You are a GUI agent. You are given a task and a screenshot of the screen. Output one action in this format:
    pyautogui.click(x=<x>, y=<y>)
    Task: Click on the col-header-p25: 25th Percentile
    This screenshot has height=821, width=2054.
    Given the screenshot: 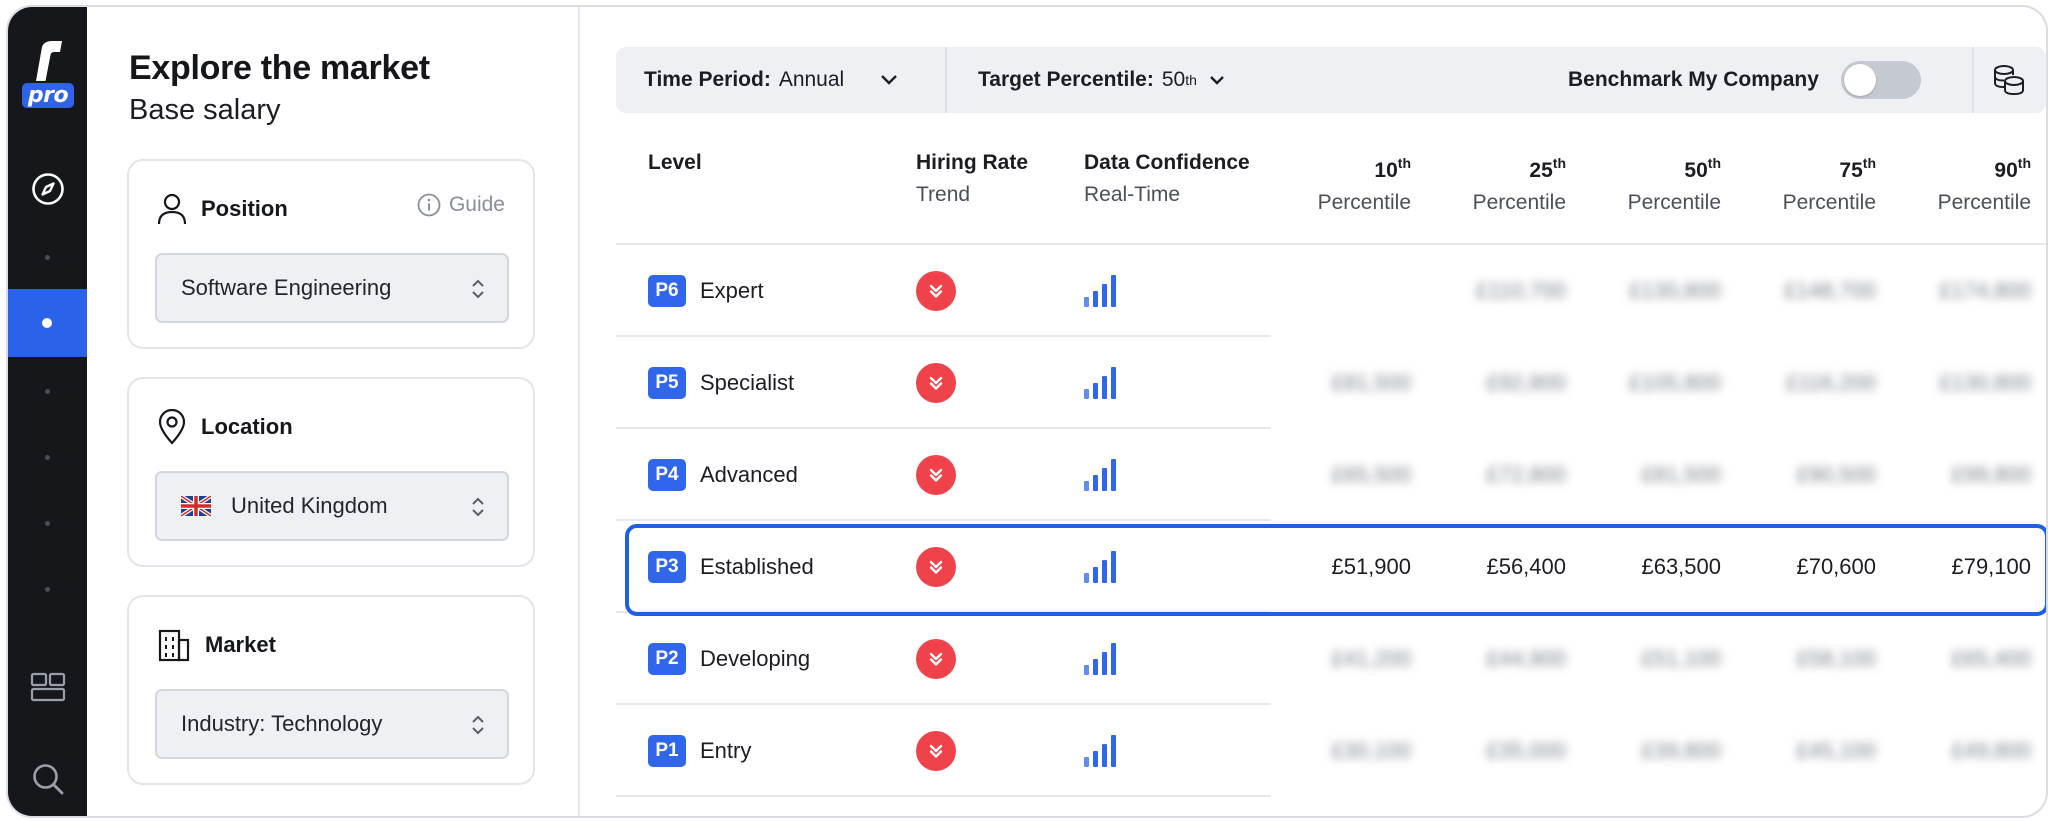 What is the action you would take?
    pyautogui.click(x=1501, y=183)
    